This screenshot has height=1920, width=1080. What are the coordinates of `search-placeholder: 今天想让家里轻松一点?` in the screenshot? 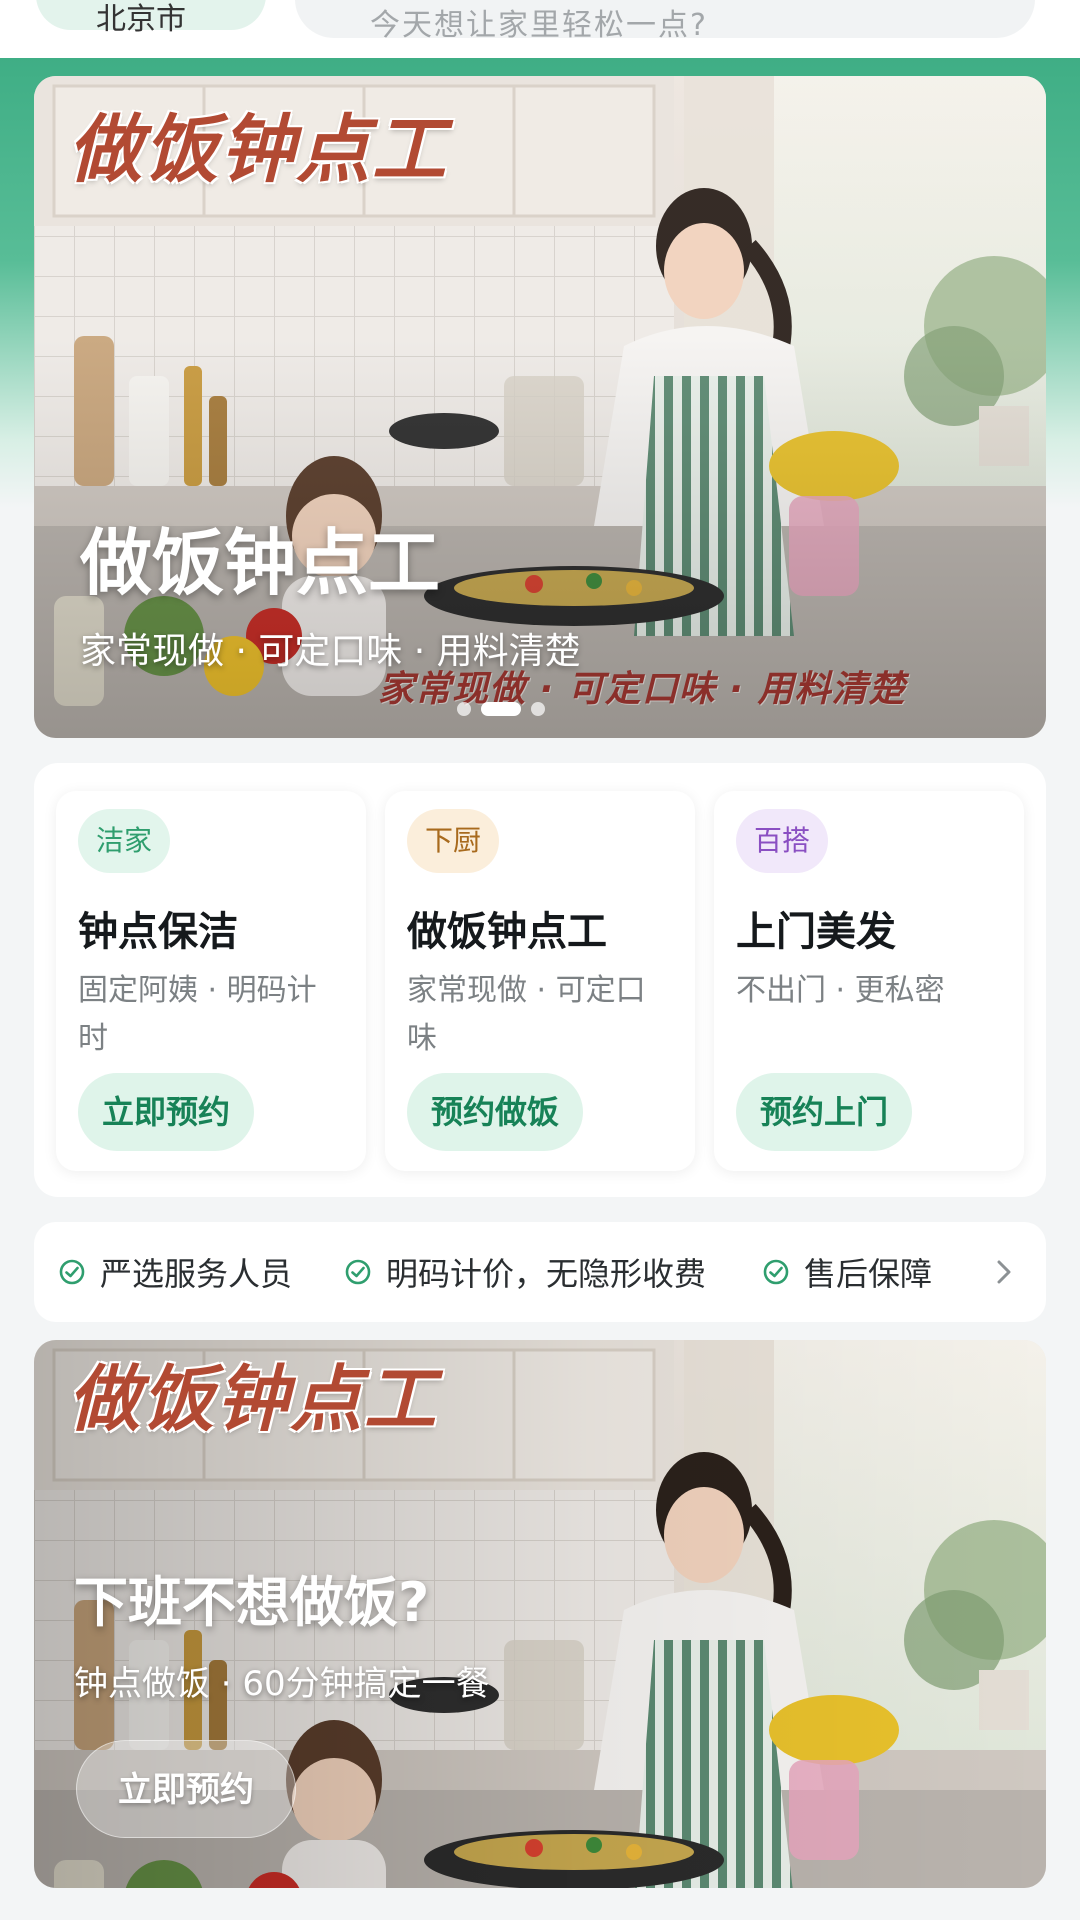 It's located at (539, 25).